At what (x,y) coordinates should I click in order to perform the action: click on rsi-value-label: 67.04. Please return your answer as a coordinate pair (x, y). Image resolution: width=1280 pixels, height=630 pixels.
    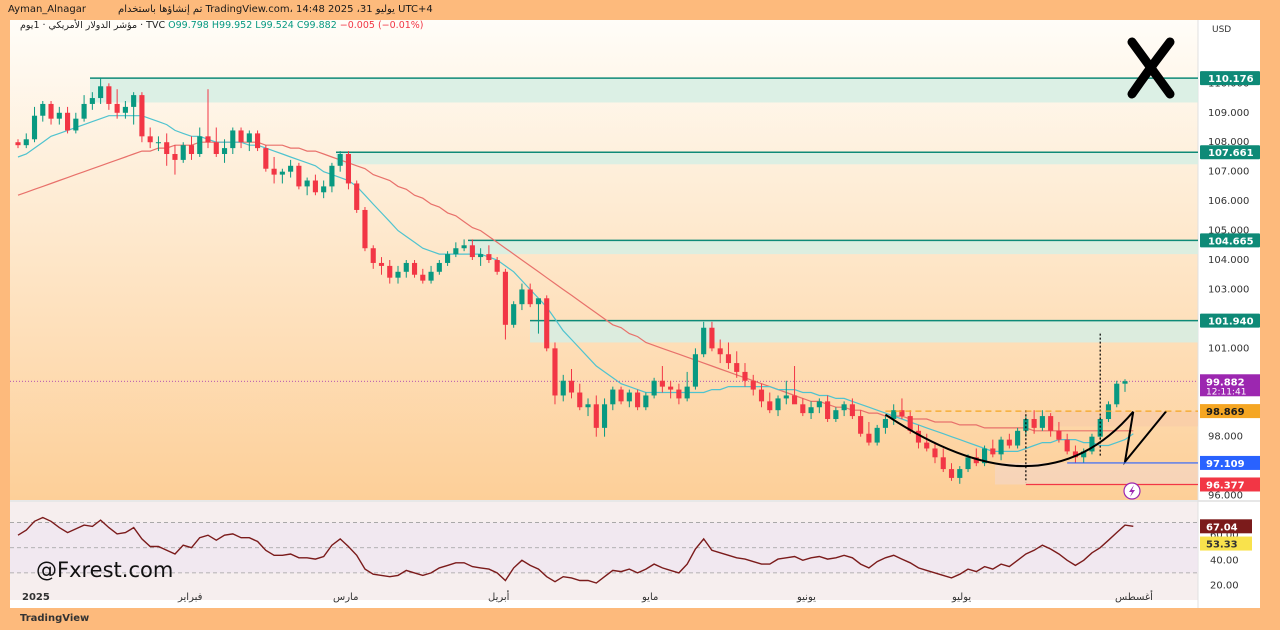
    Looking at the image, I should click on (1222, 527).